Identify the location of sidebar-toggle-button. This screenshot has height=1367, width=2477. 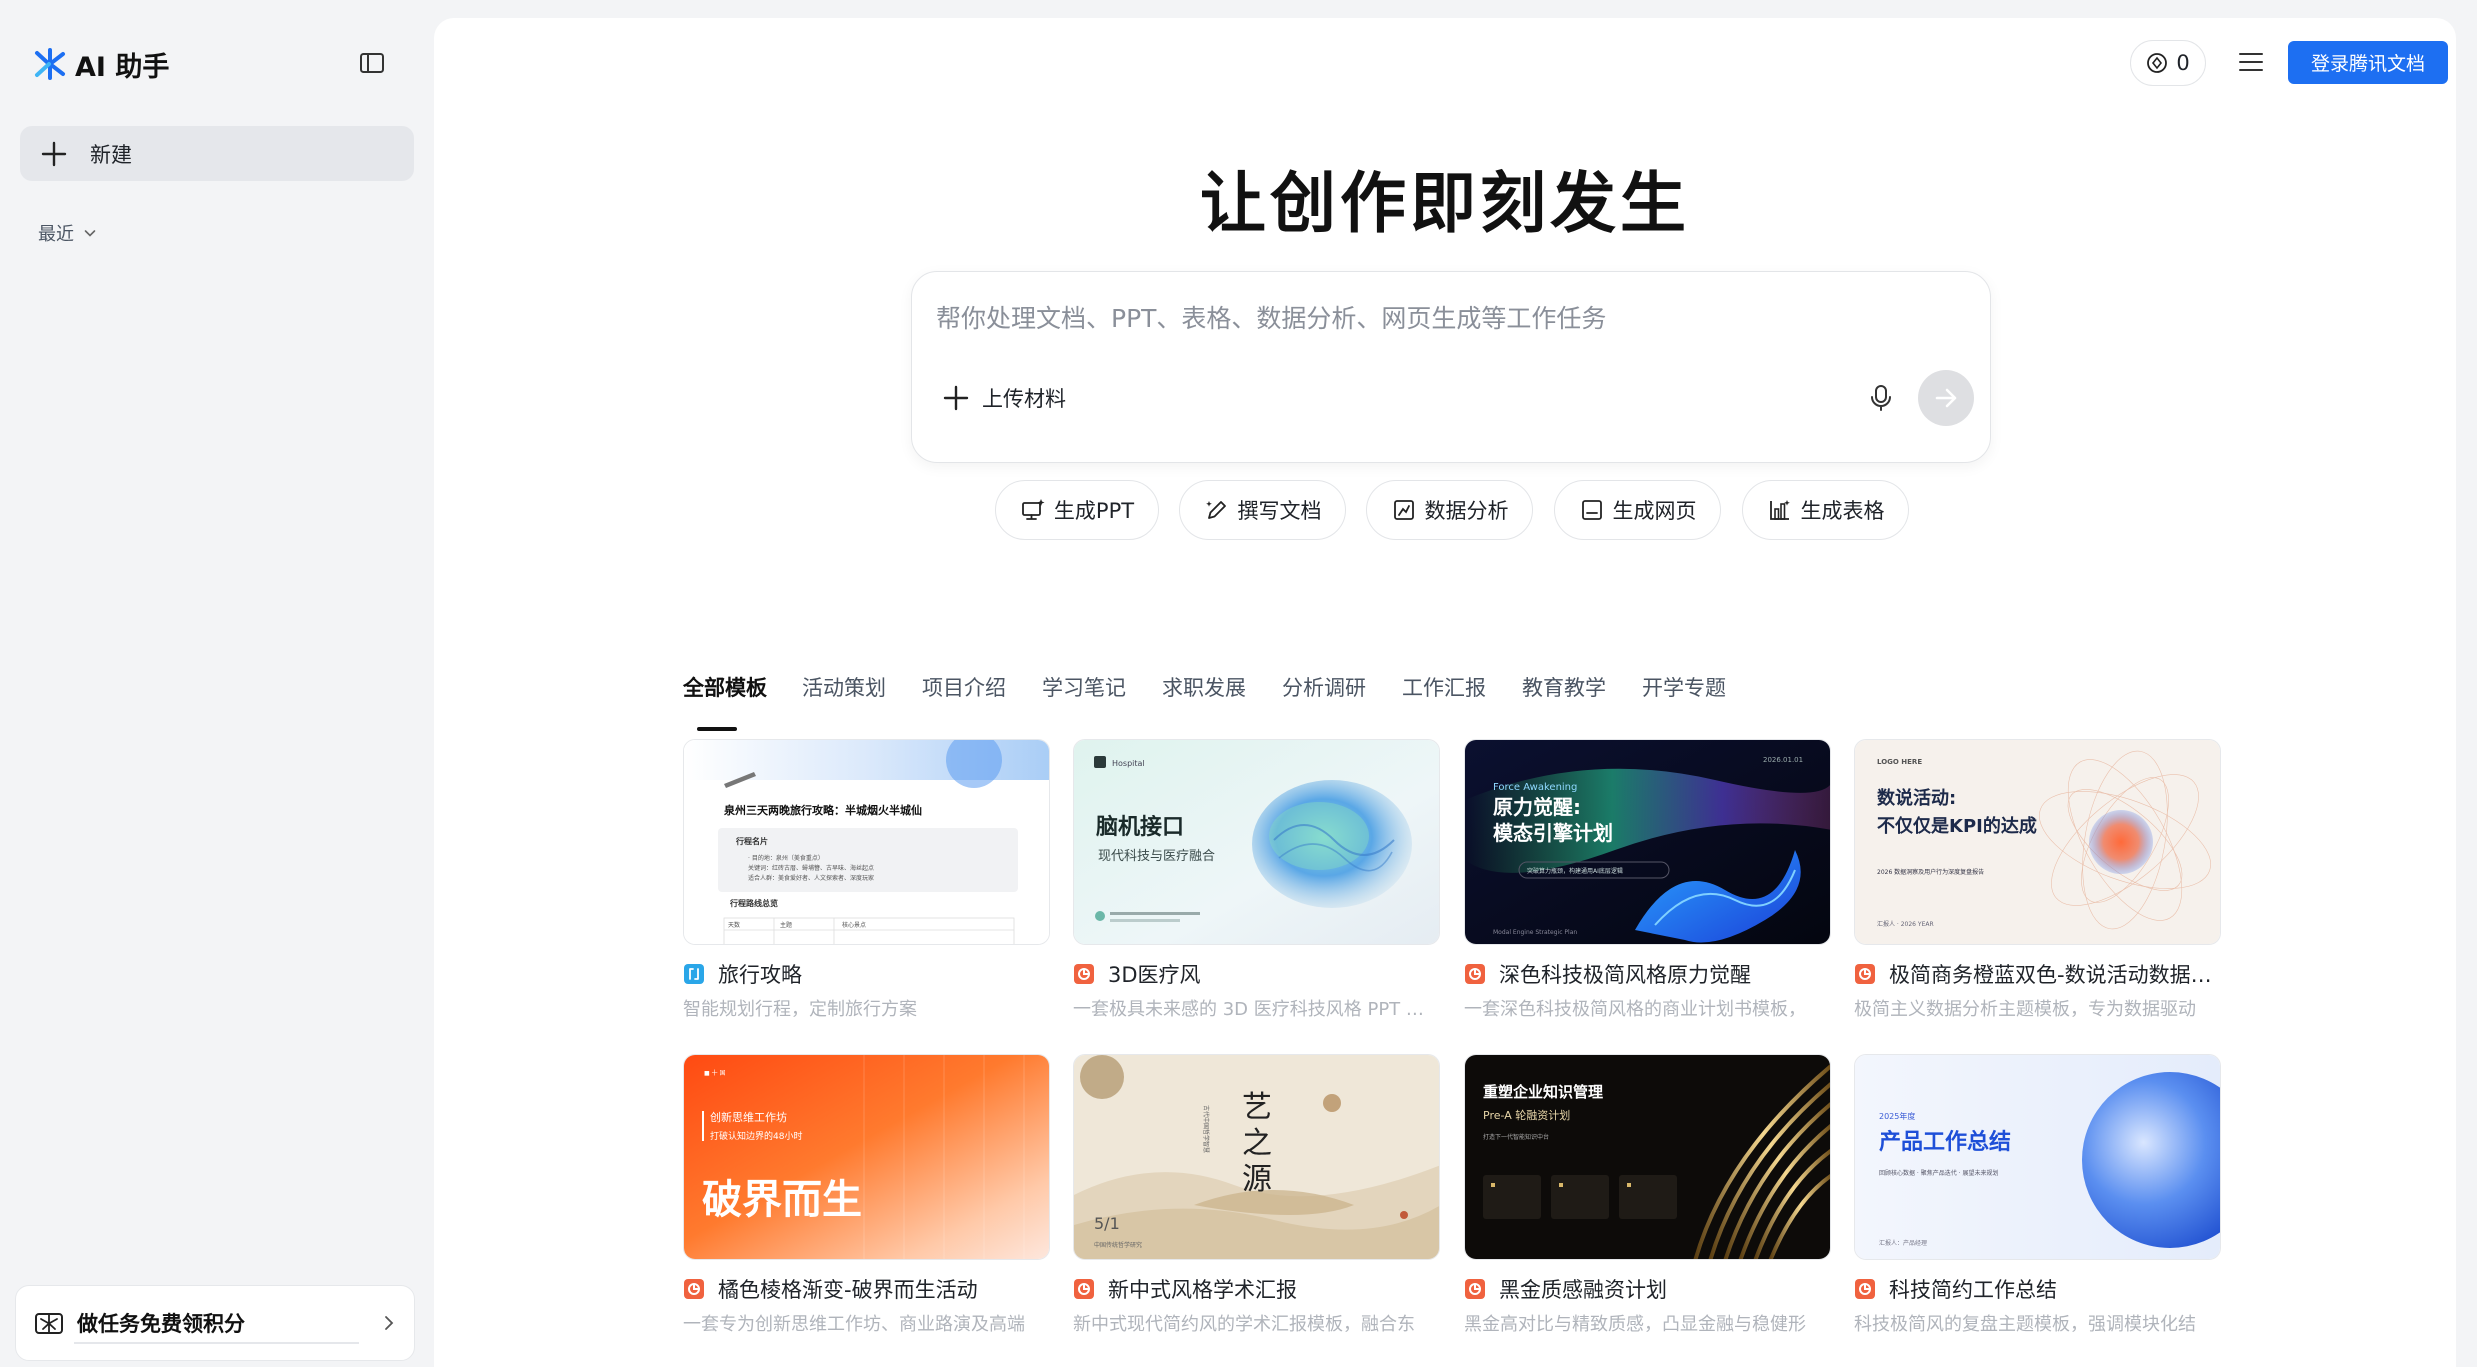
(372, 63).